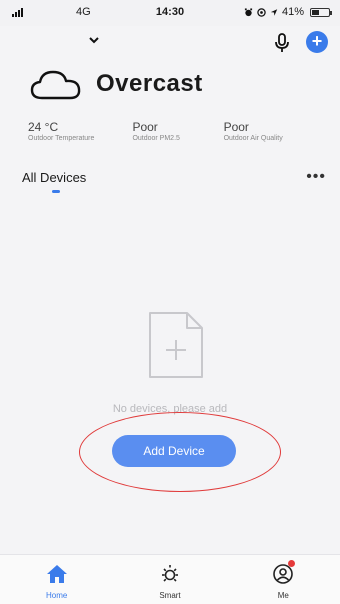 This screenshot has height=604, width=340. I want to click on nav-label: Smart, so click(170, 595).